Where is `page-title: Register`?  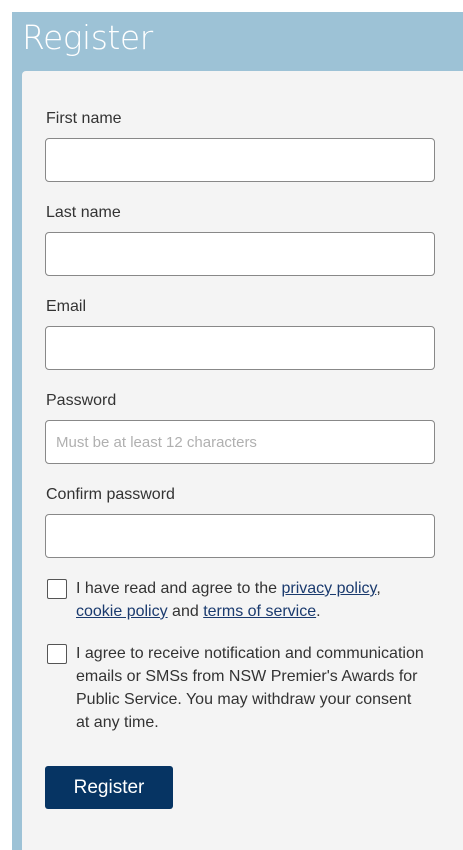 page-title: Register is located at coordinates (87, 37).